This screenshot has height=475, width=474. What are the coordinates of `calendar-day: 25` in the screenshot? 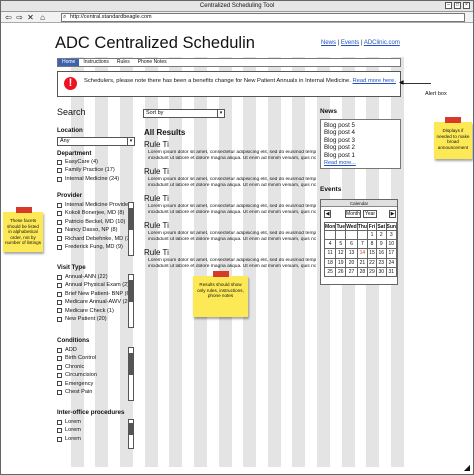 It's located at (330, 271).